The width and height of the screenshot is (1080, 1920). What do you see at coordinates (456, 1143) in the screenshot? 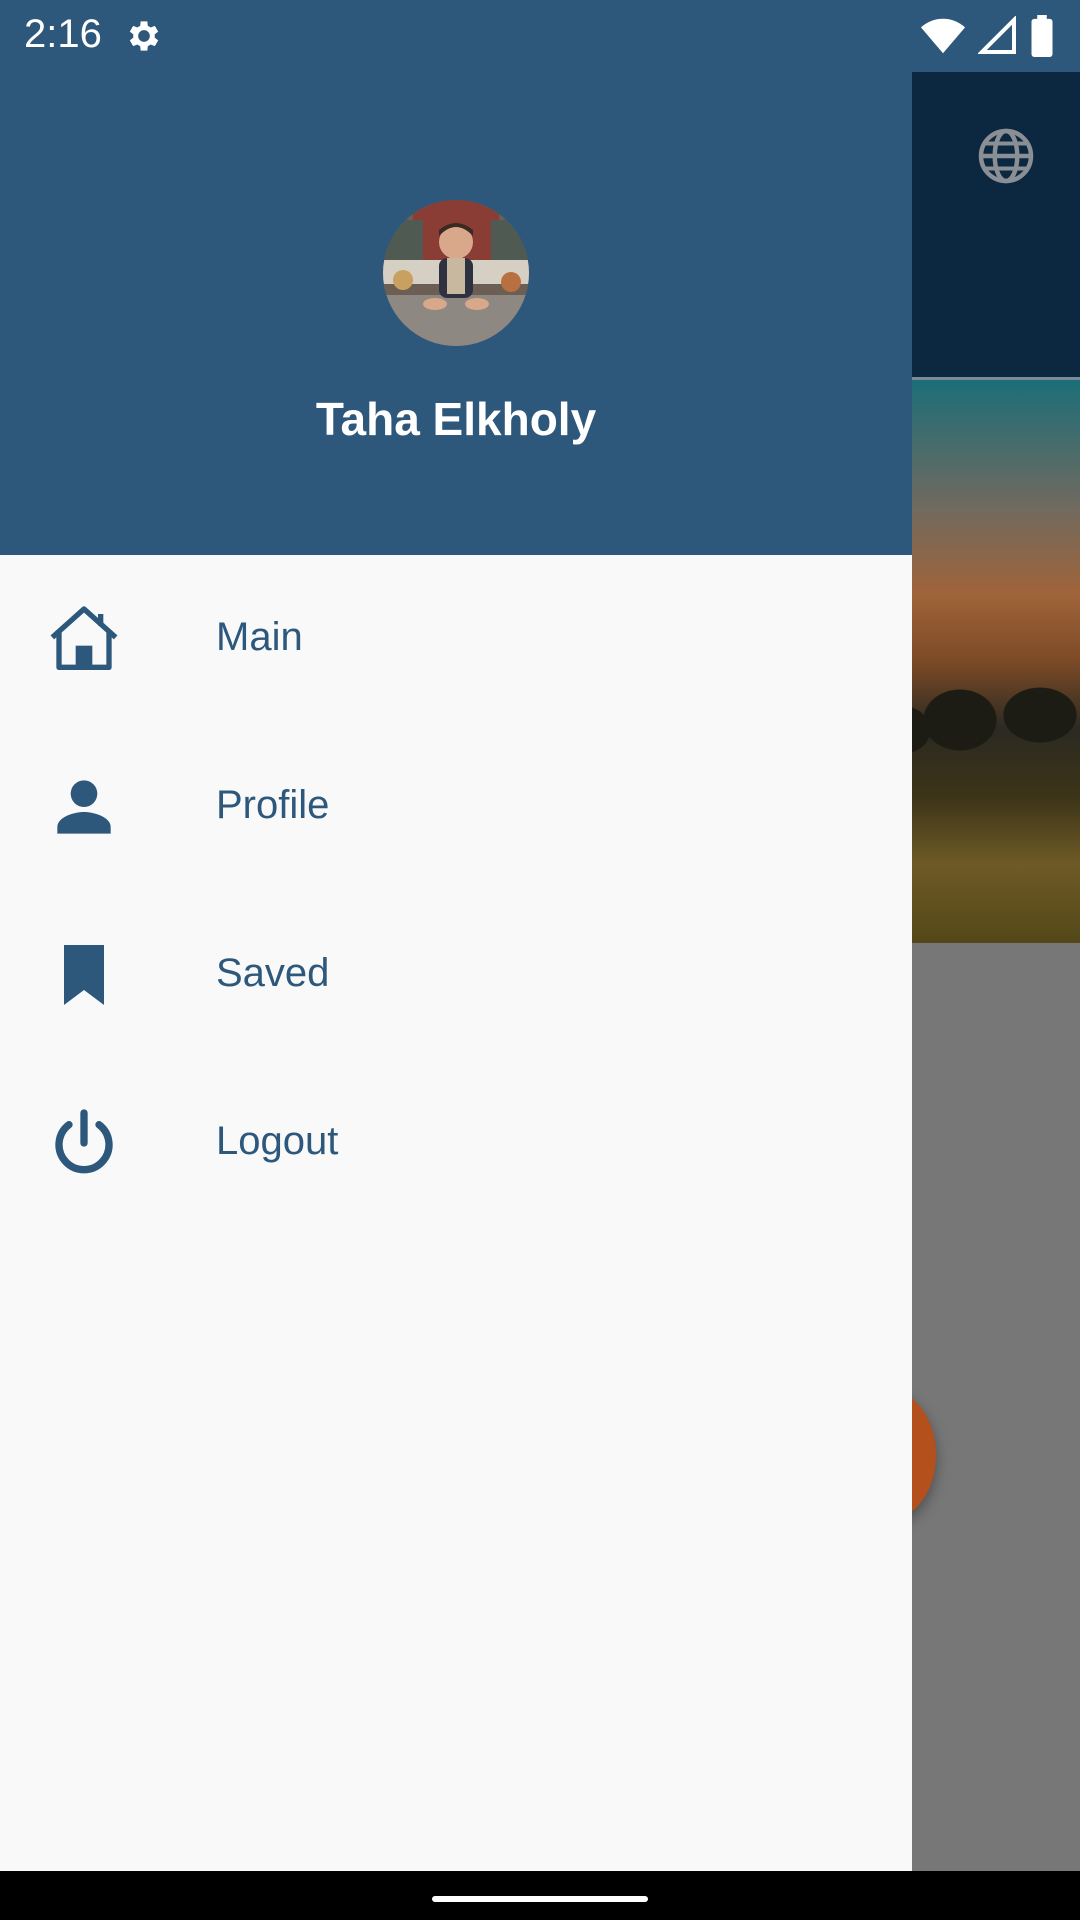
I see `drawer-item-logout: Logout` at bounding box center [456, 1143].